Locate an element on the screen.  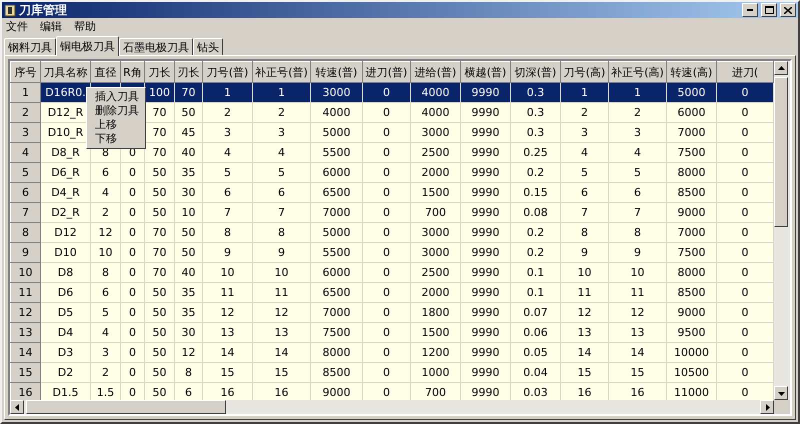
table-cell: 0.03 is located at coordinates (535, 391).